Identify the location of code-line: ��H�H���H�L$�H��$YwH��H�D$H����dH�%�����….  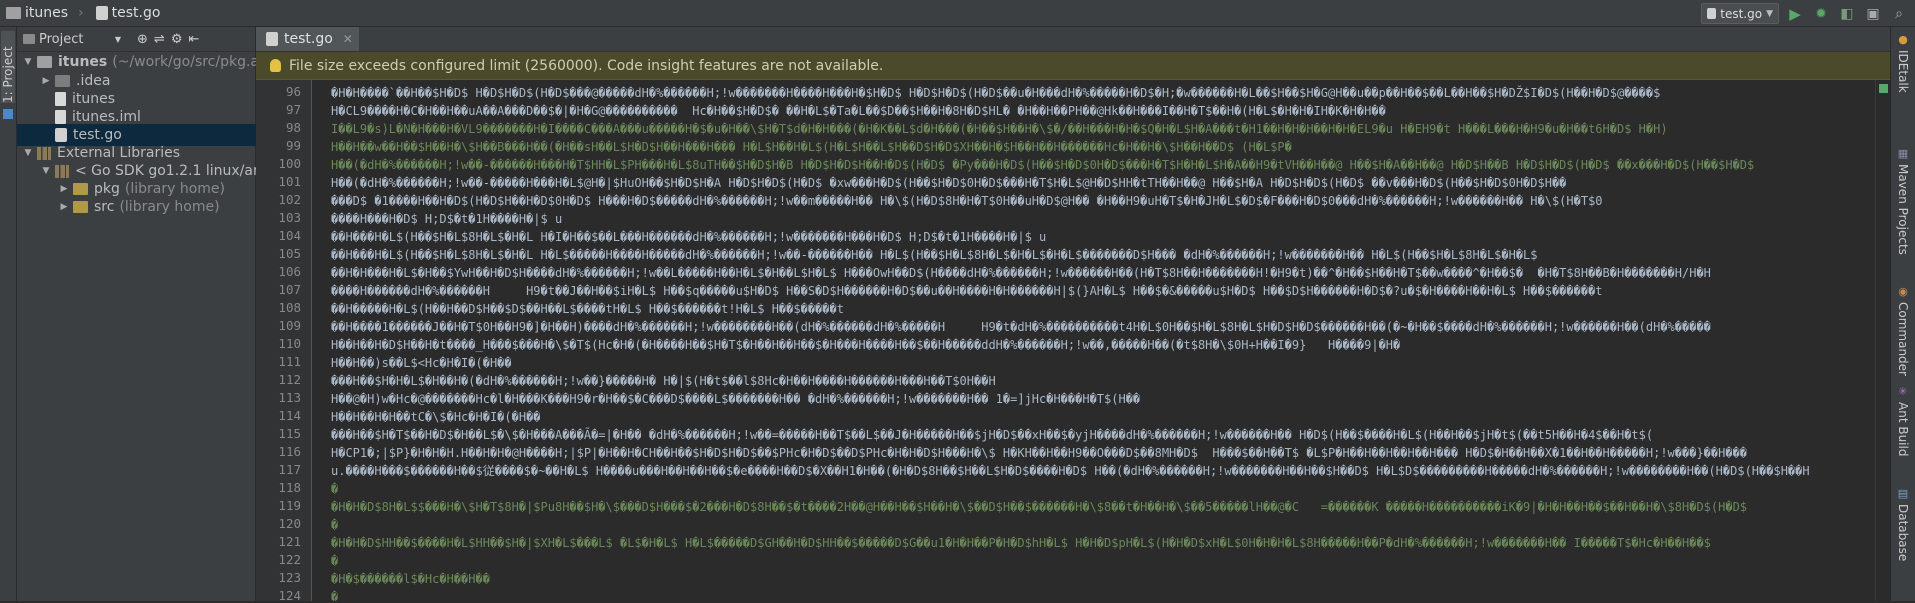
(1021, 273).